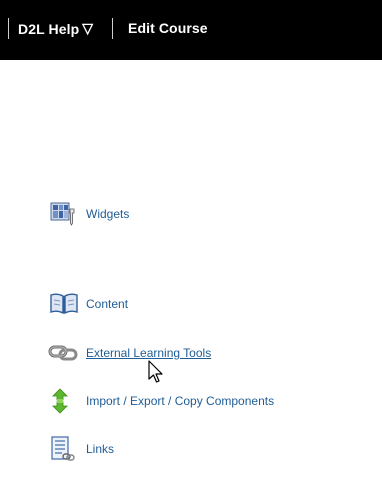  I want to click on tool-external-learning-tools-label: External Learning Tools, so click(149, 353).